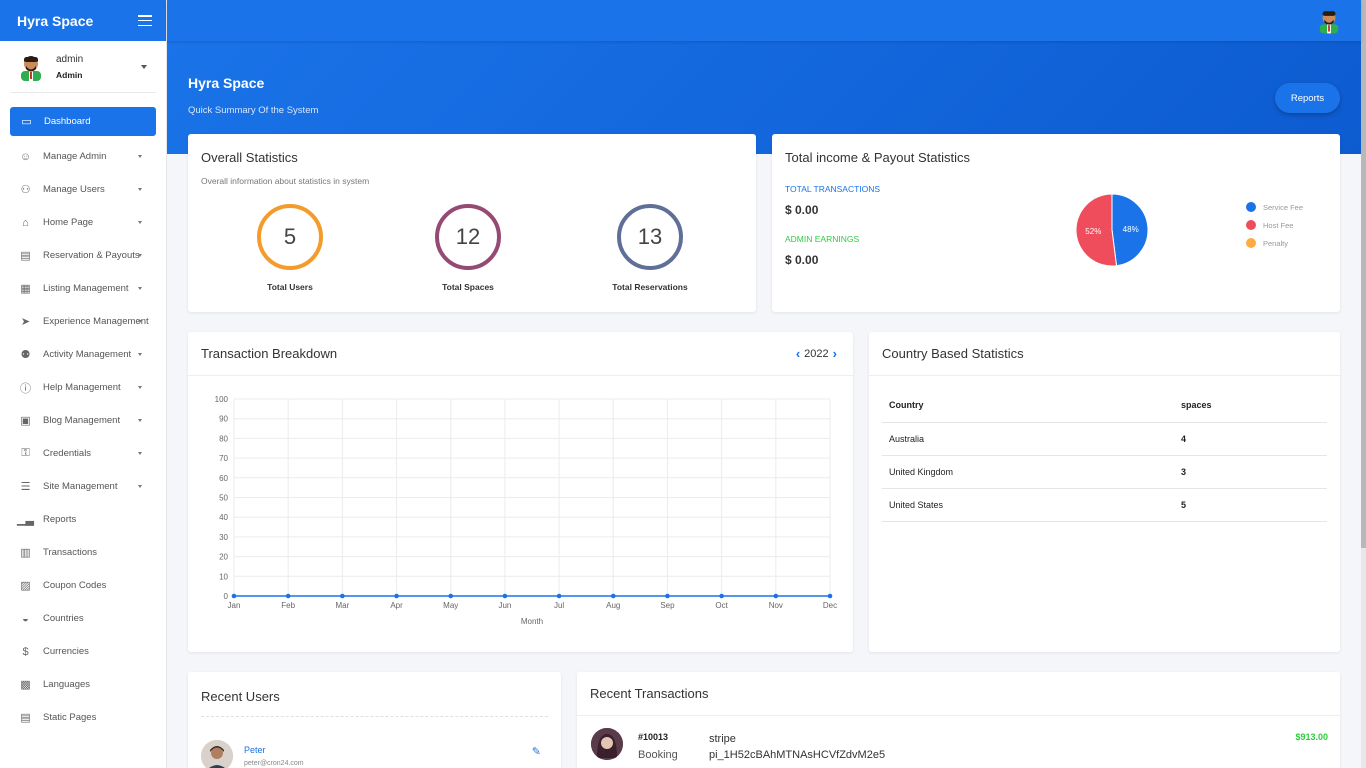 This screenshot has width=1366, height=768. Describe the element at coordinates (67, 453) in the screenshot. I see `sidebar-item-label: Credentials` at that location.